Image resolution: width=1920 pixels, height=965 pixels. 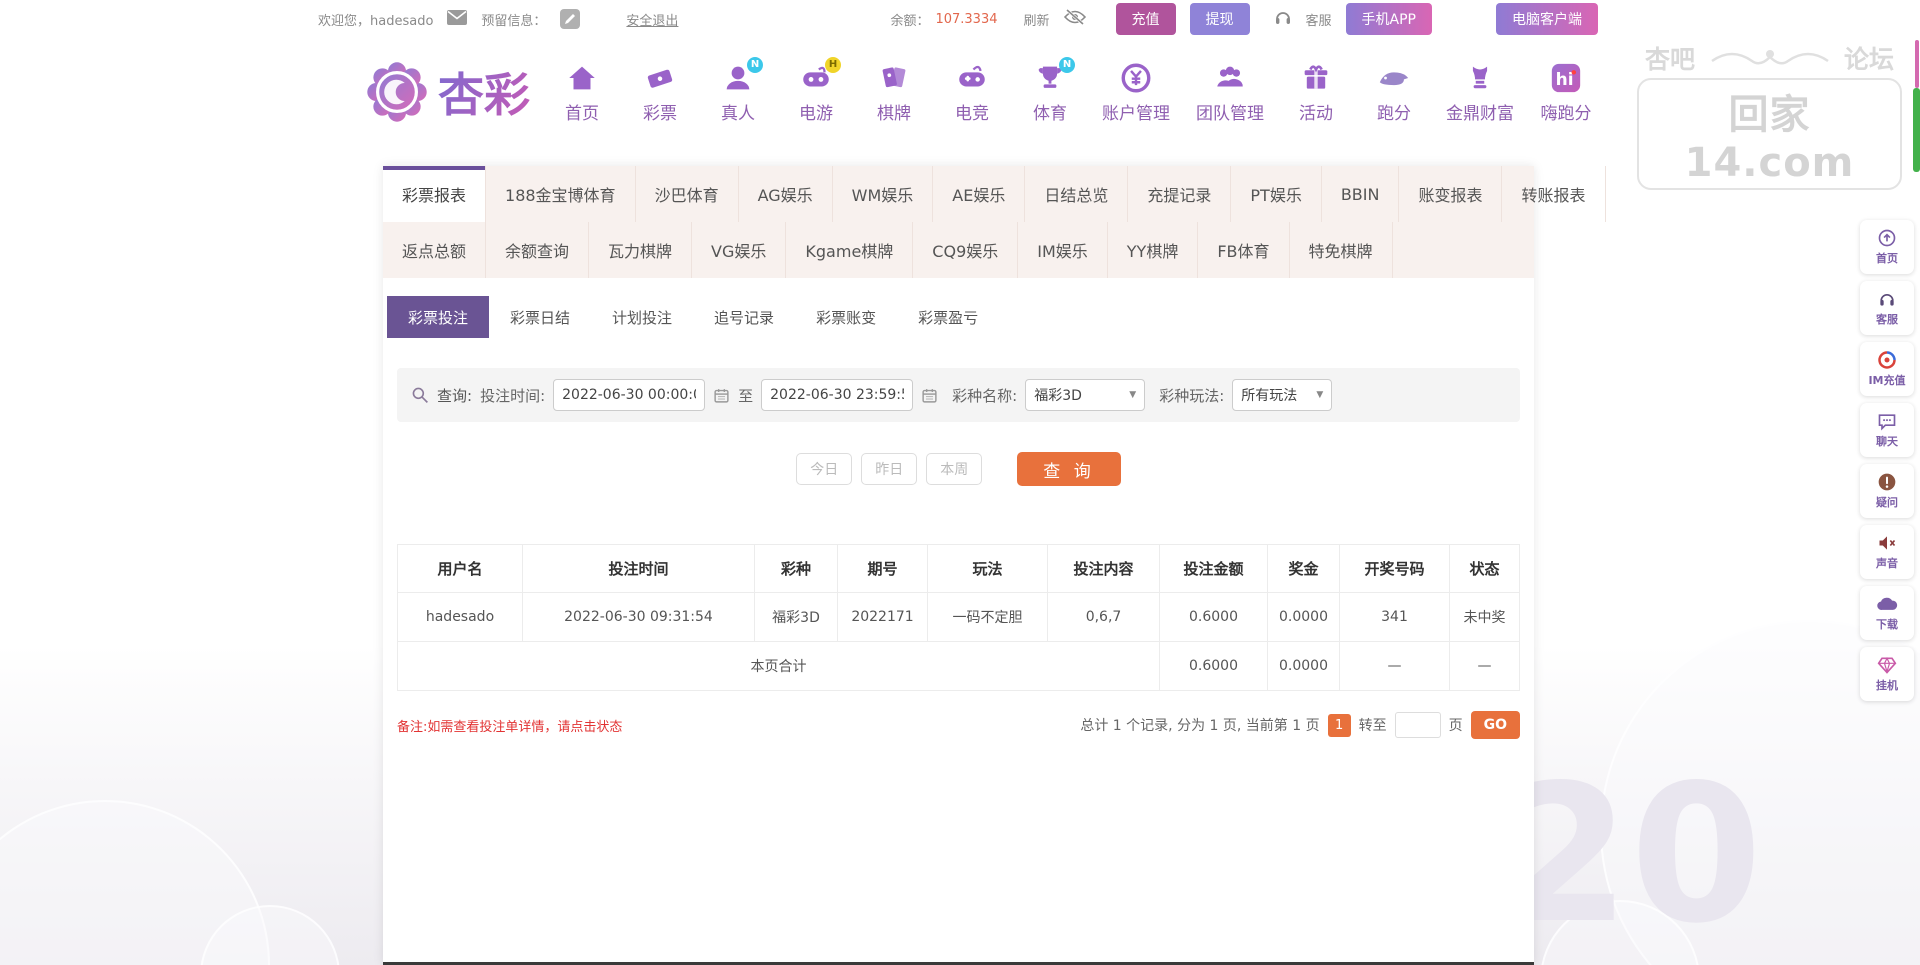 I want to click on tab-daily-overview: 日结总览, so click(x=1077, y=194).